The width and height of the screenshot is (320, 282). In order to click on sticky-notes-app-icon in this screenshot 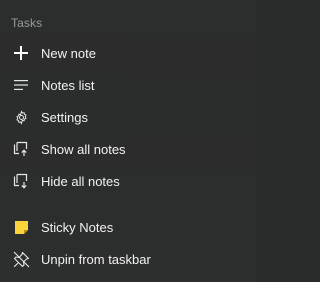, I will do `click(21, 227)`.